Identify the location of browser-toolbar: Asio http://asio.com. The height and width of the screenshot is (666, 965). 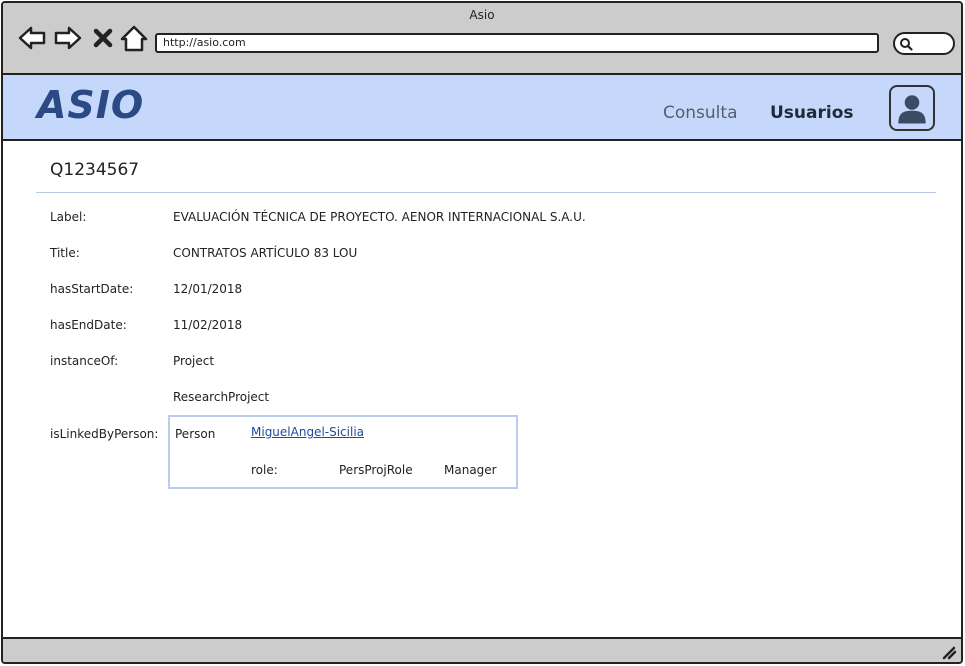
(482, 39).